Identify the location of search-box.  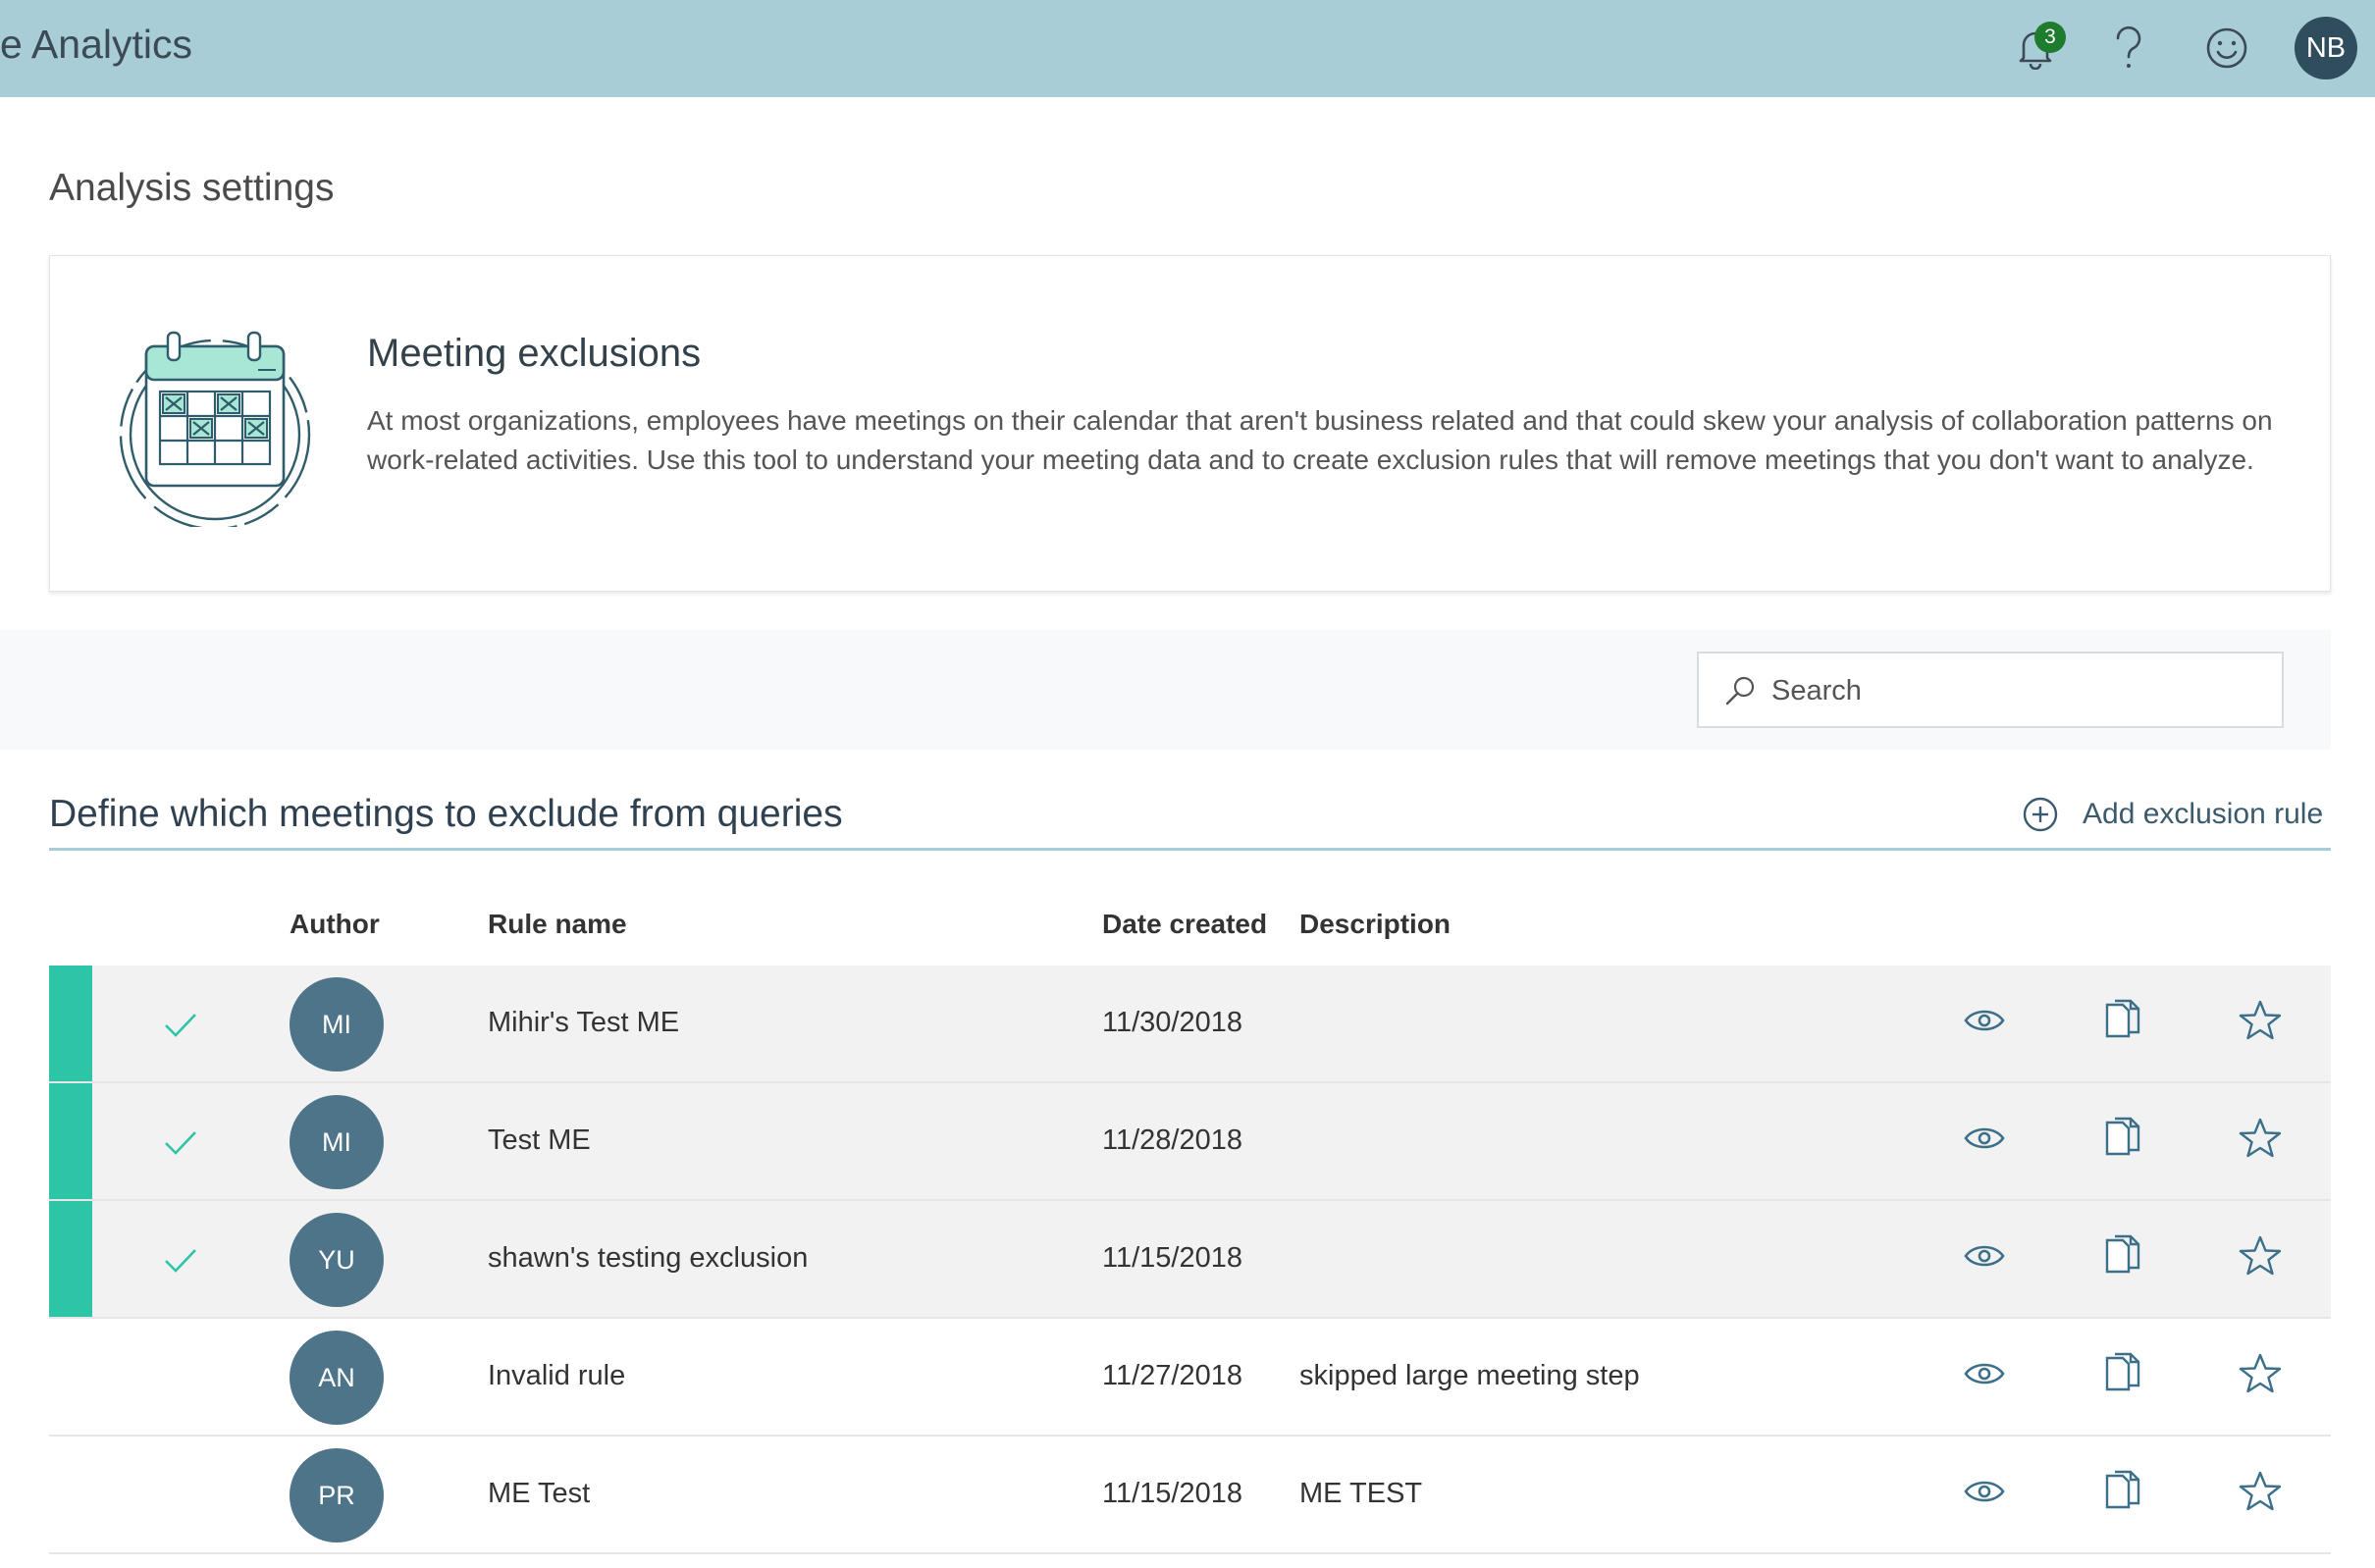
(1990, 690).